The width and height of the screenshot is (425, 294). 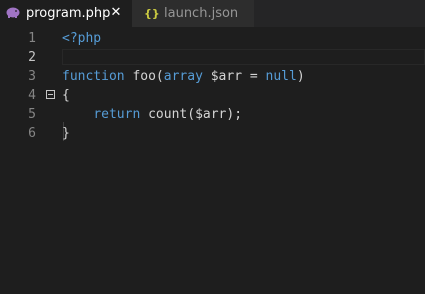 I want to click on code-text: function foo(array $arr = null), so click(x=183, y=76).